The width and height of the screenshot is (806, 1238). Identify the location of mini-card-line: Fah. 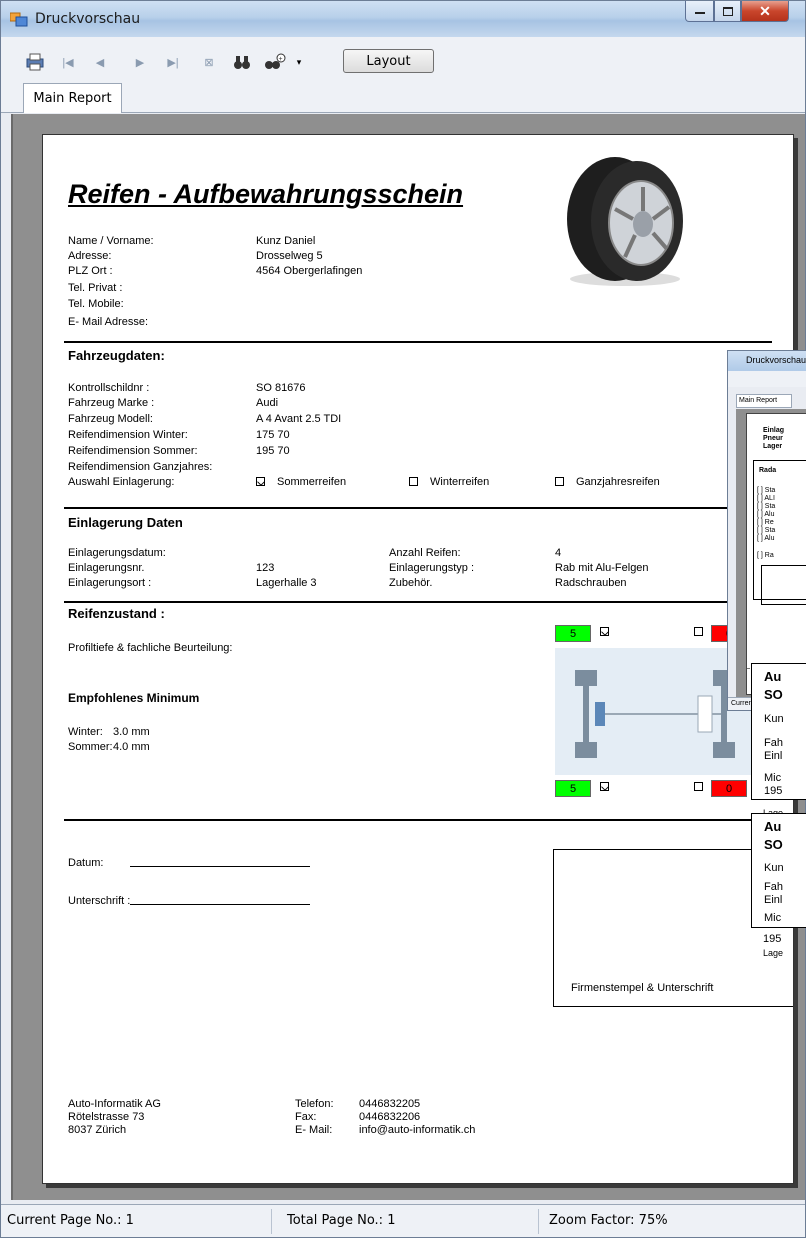
(773, 743).